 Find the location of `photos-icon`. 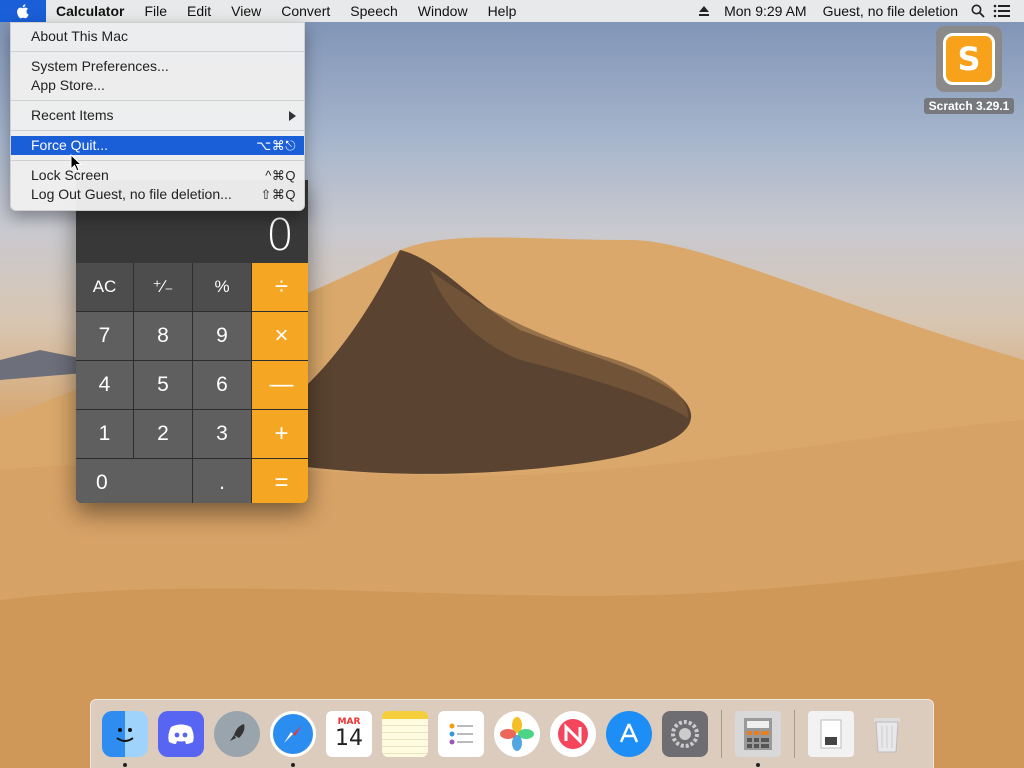

photos-icon is located at coordinates (517, 734).